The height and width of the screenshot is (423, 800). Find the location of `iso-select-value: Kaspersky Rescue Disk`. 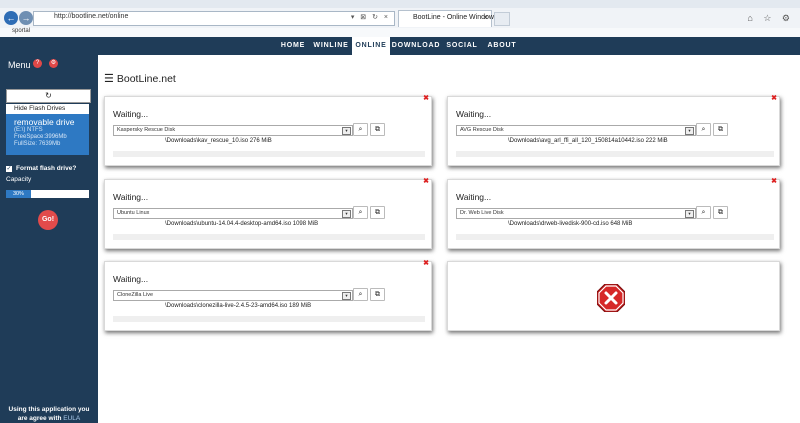

iso-select-value: Kaspersky Rescue Disk is located at coordinates (146, 130).